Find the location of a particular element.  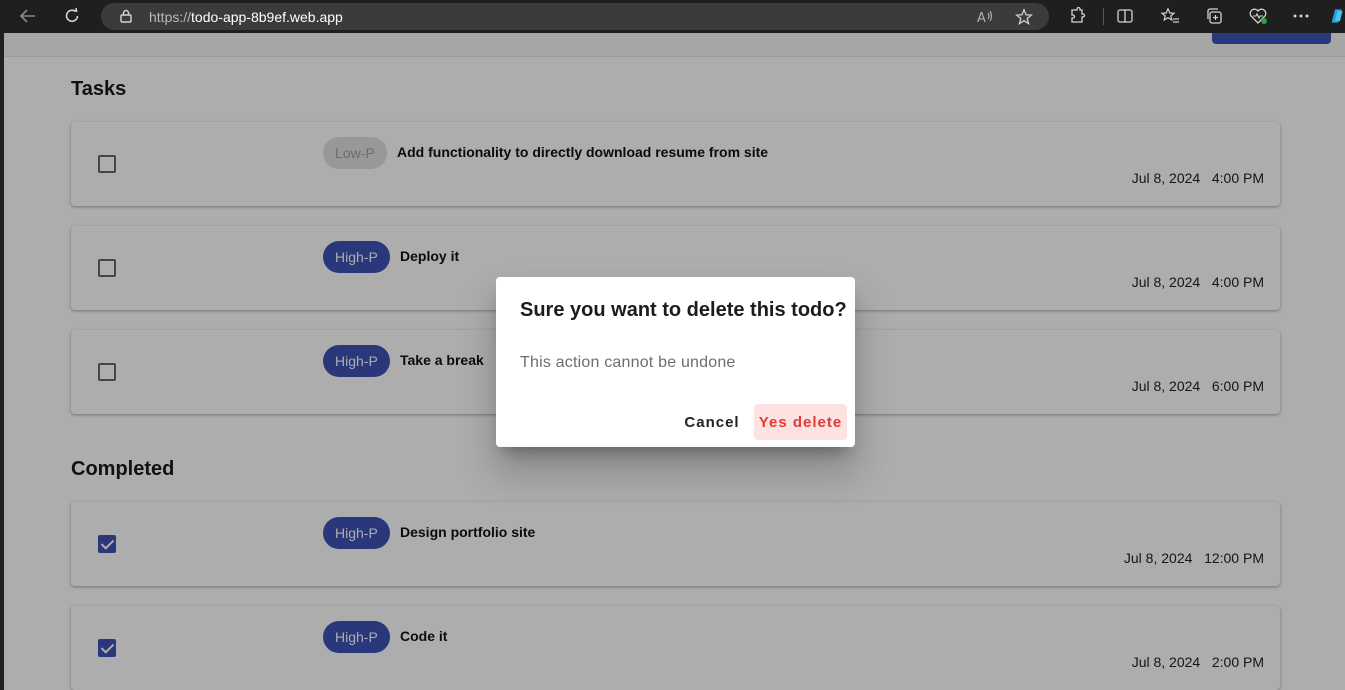

dialog-title: Sure you want to delete this todo? is located at coordinates (683, 310).